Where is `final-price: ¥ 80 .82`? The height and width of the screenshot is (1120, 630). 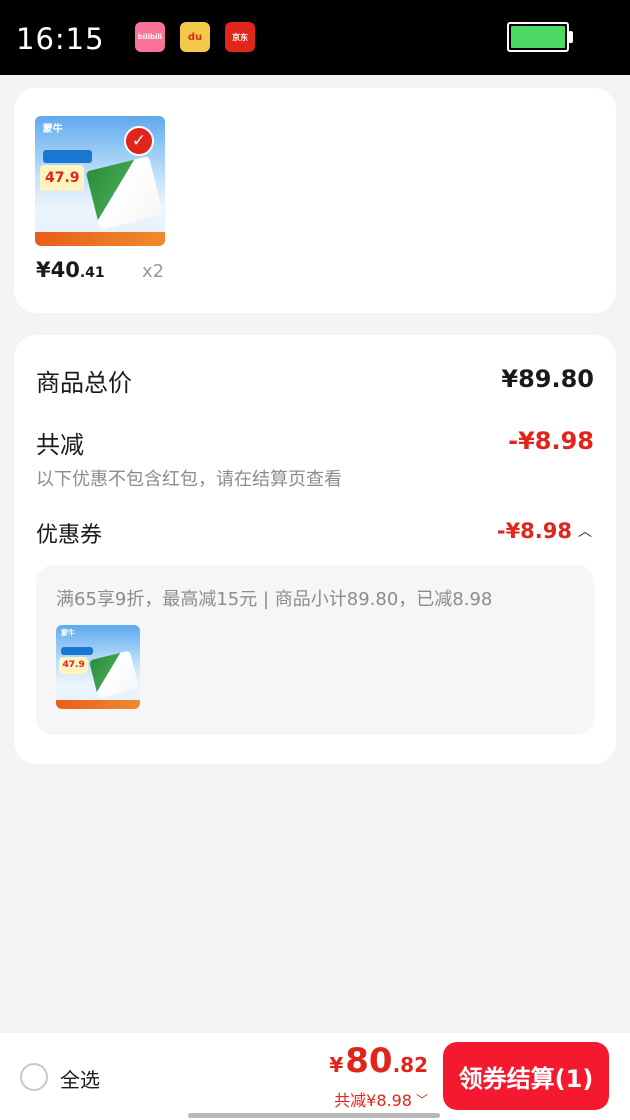
final-price: ¥ 80 .82 is located at coordinates (378, 1061).